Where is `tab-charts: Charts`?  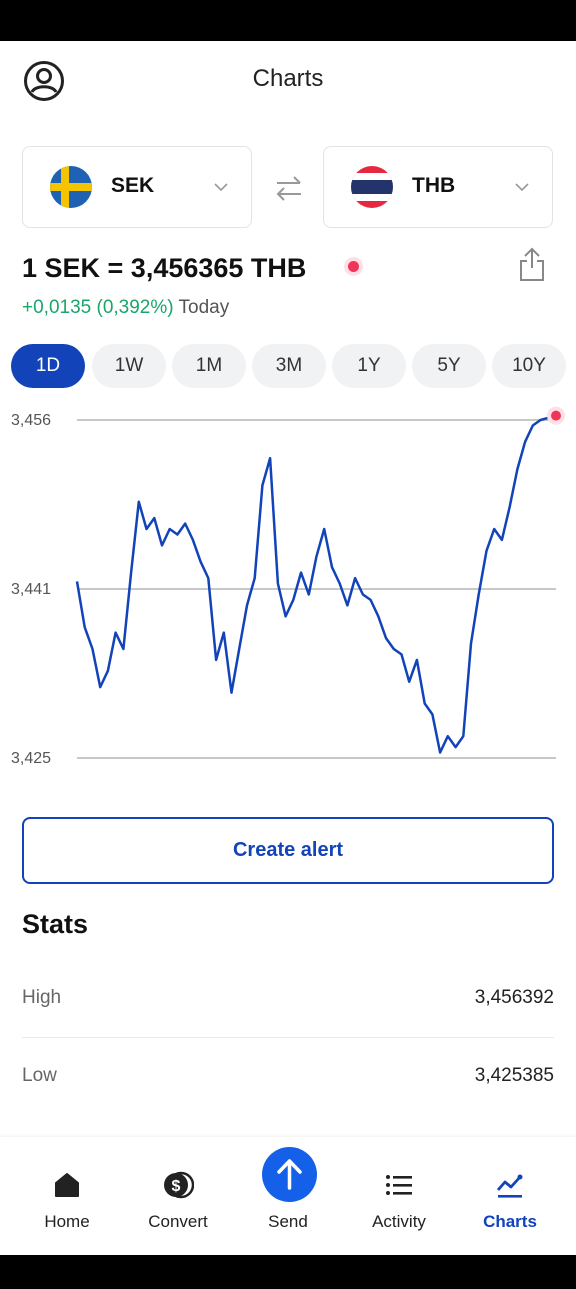
tab-charts: Charts is located at coordinates (510, 1196).